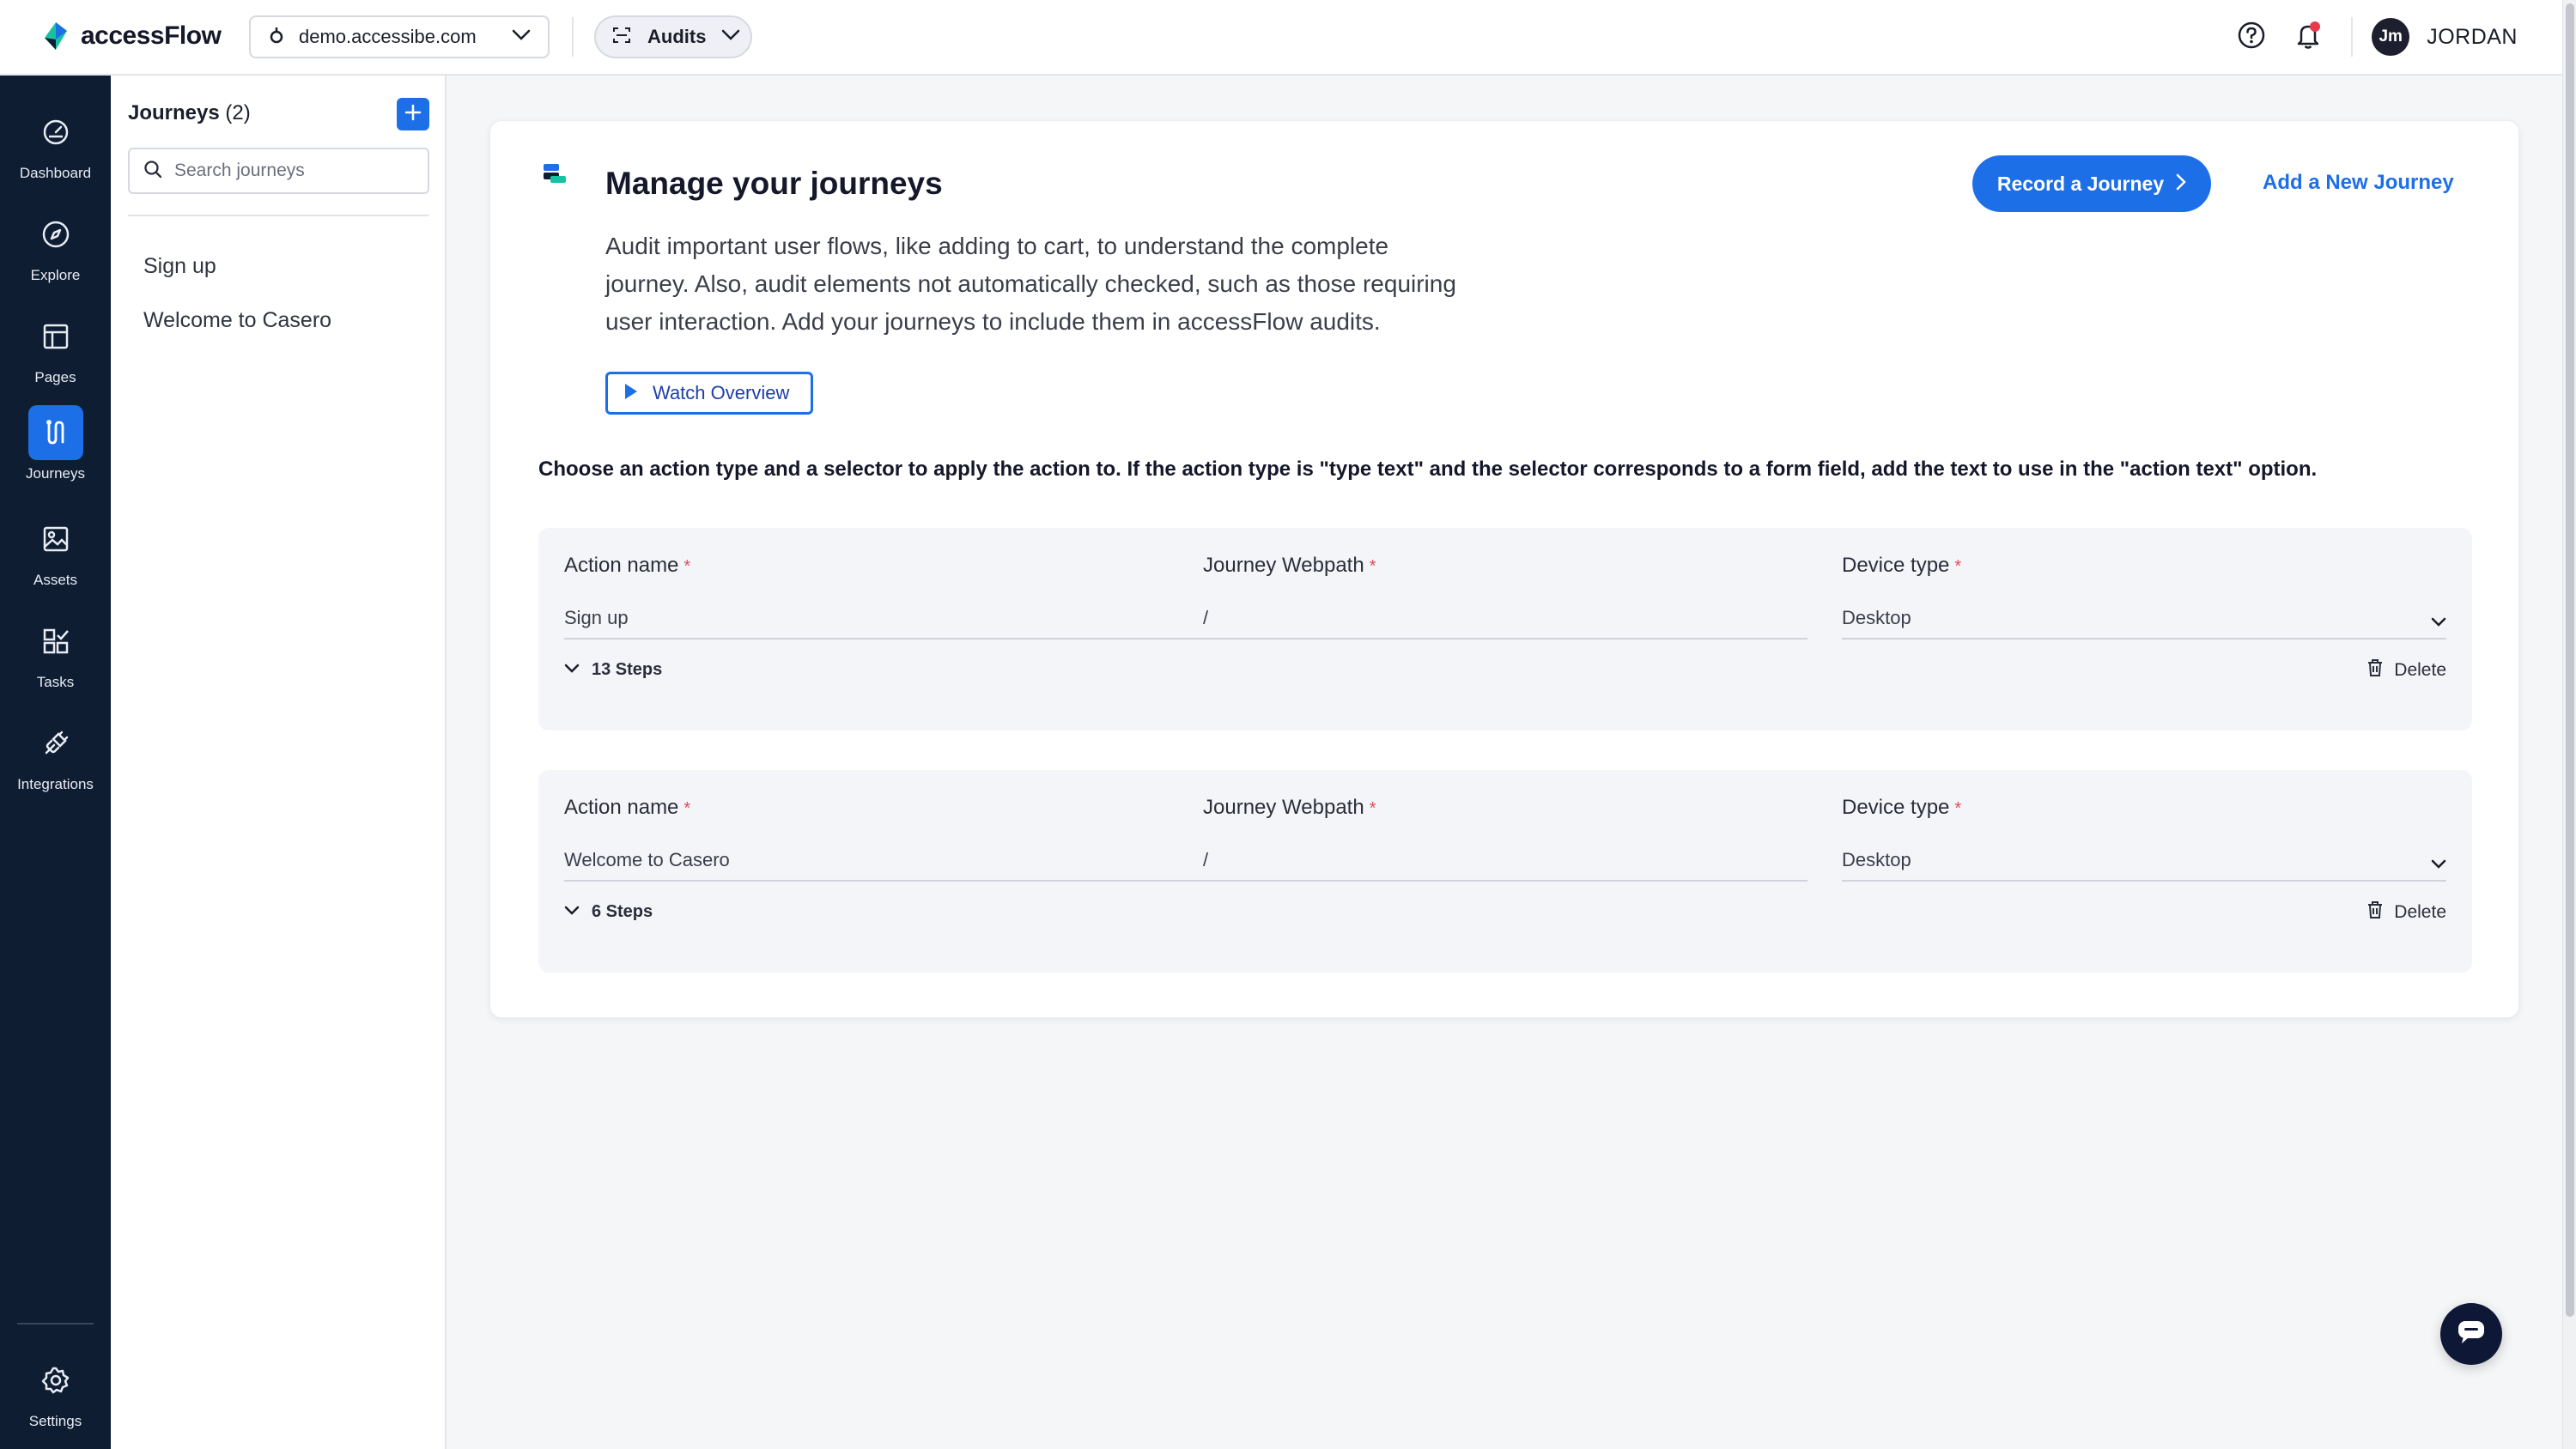 The image size is (2576, 1449). I want to click on nav-item-dashboard: Dashboard, so click(56, 143).